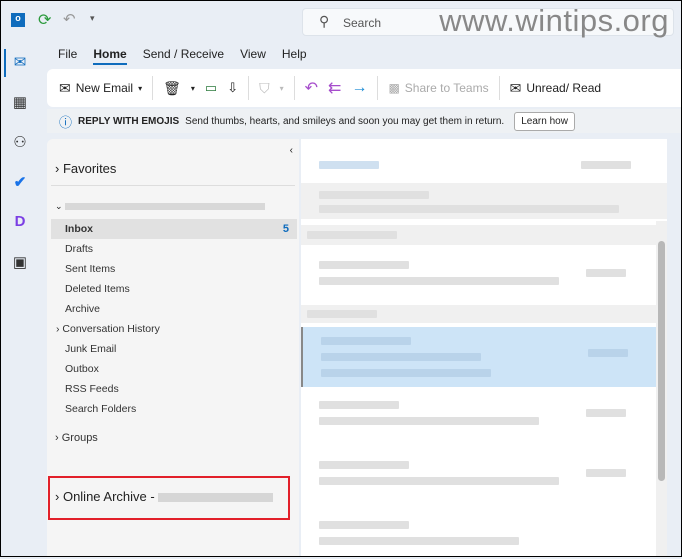 The width and height of the screenshot is (682, 559). I want to click on active-indicator, so click(5, 63).